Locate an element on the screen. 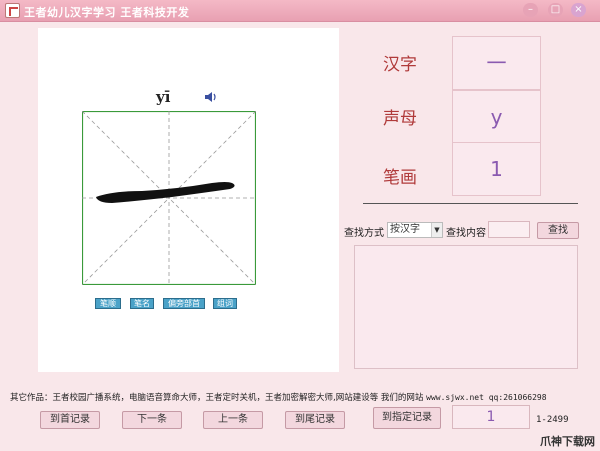 This screenshot has height=451, width=600. watermark-logo: 爪神下载网 is located at coordinates (567, 441).